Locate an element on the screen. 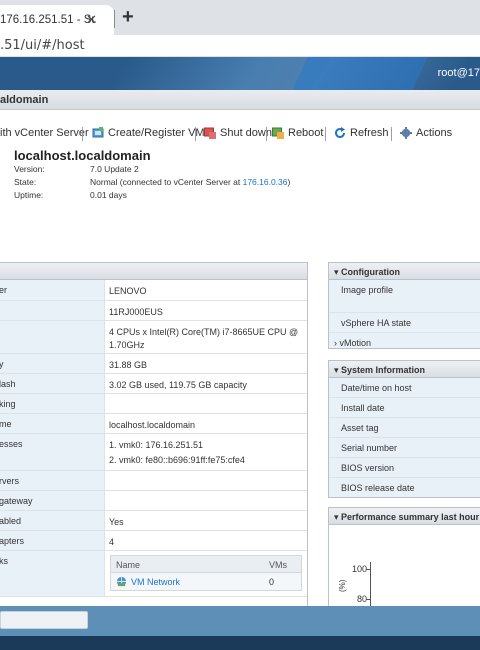  vcenter-label: ith vCenter Server is located at coordinates (44, 133).